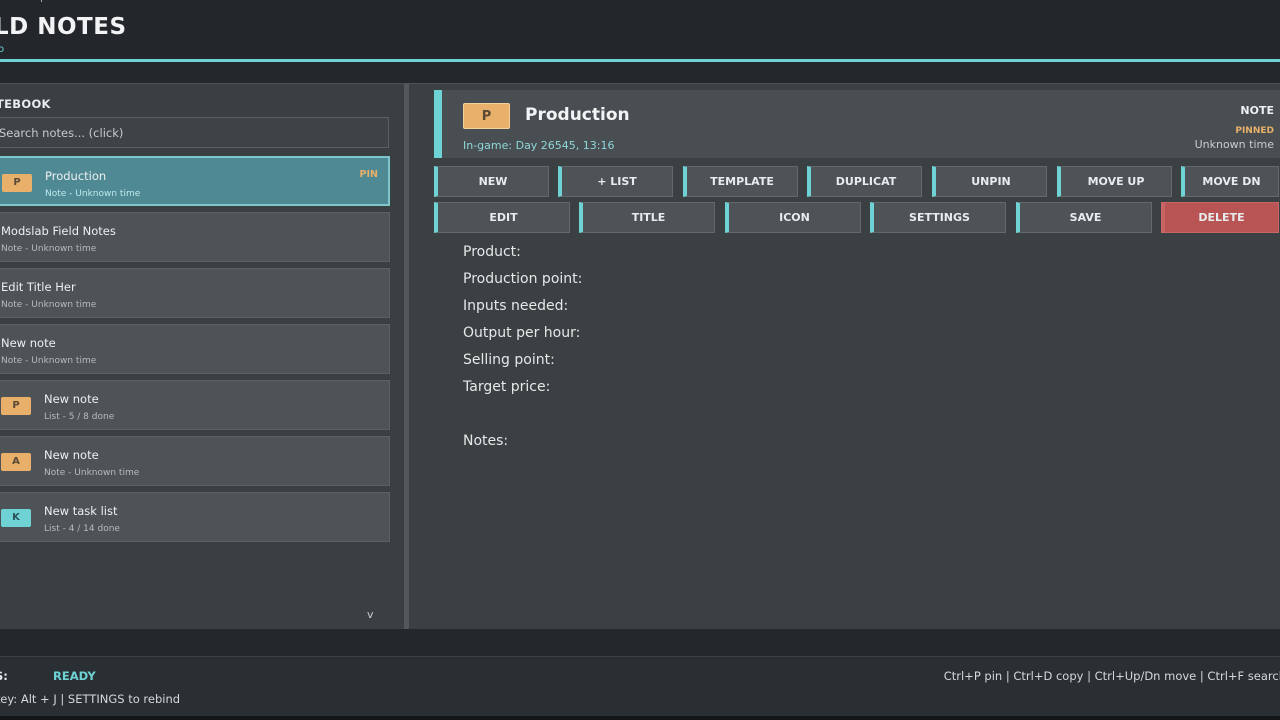  I want to click on status-value: READY, so click(74, 676).